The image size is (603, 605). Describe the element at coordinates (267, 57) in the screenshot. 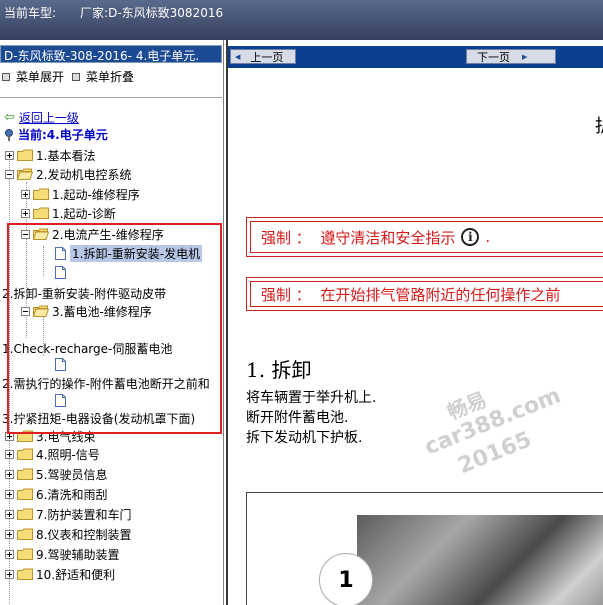

I see `prev-page-label: 上一页` at that location.